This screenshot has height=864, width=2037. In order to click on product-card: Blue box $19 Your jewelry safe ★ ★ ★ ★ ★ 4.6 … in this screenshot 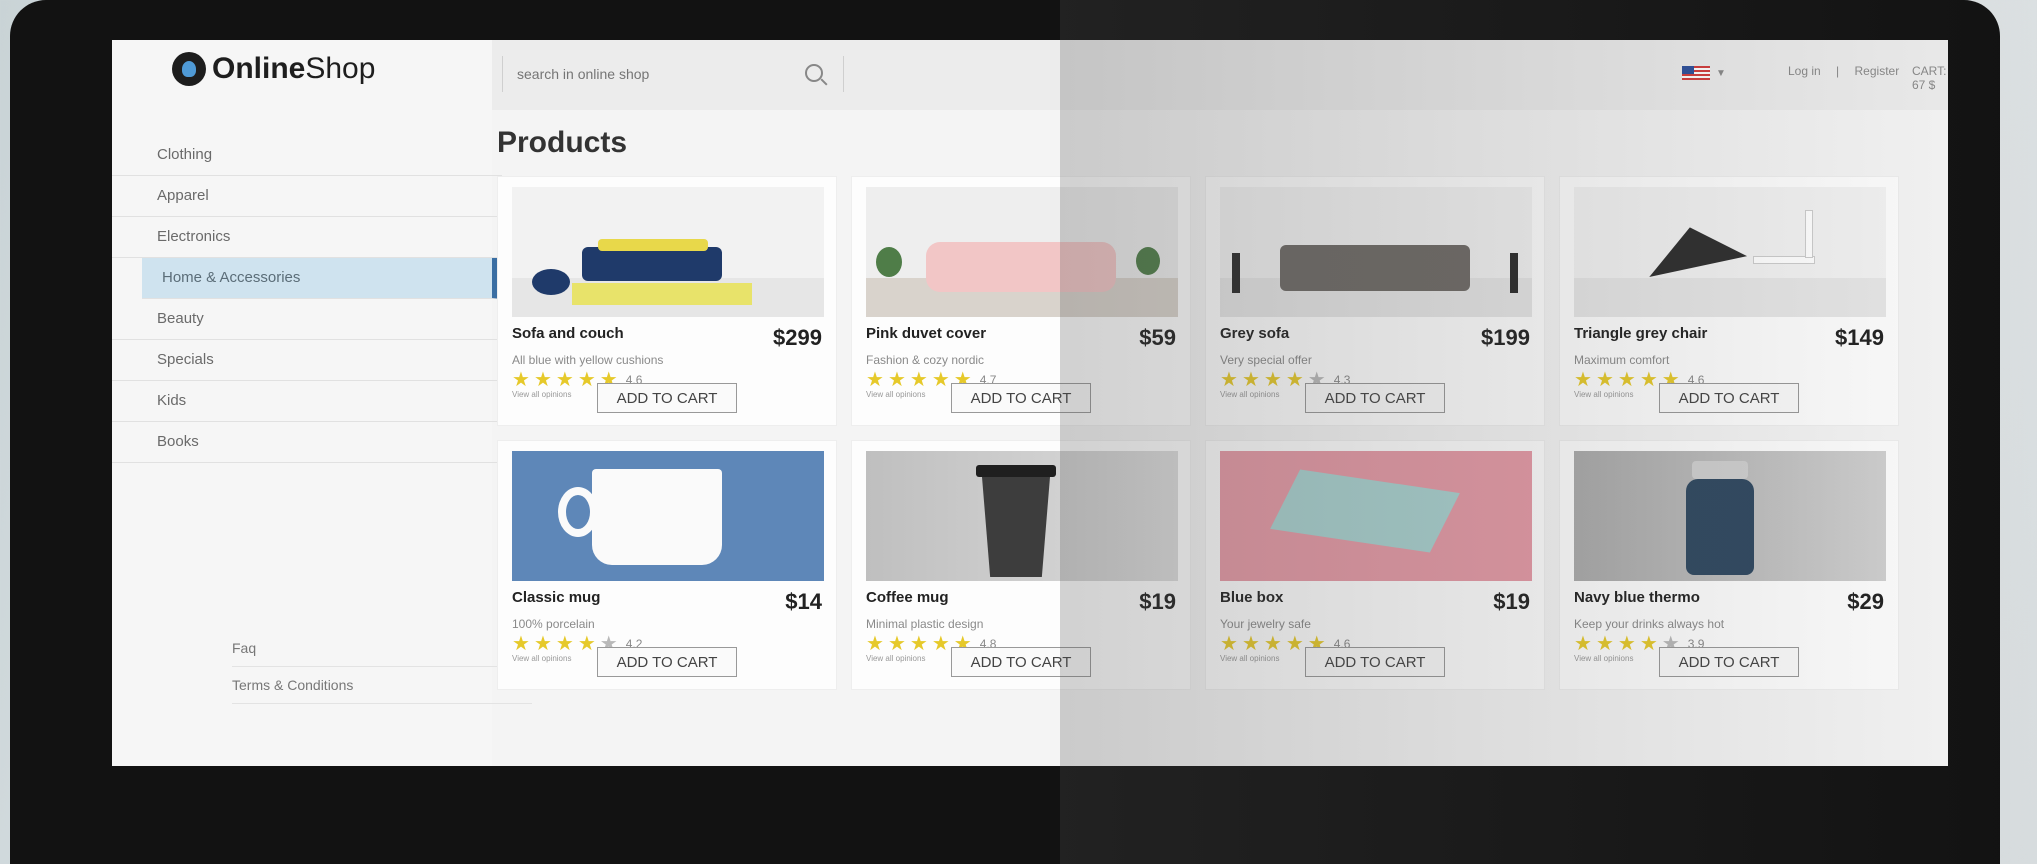, I will do `click(1375, 565)`.